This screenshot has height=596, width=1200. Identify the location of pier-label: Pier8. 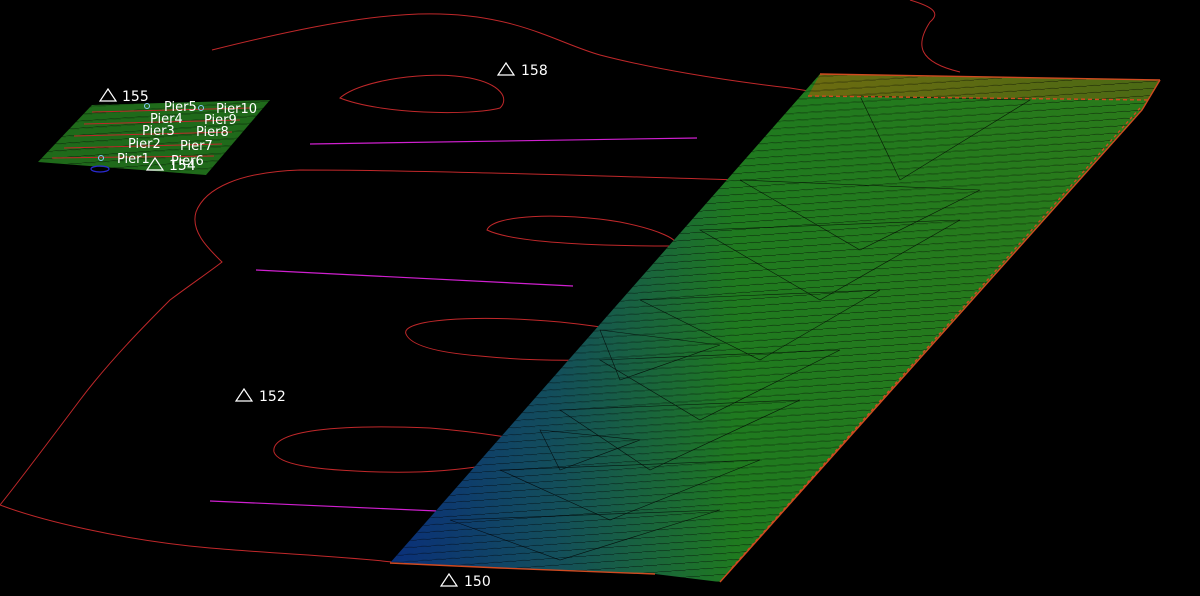
(212, 132).